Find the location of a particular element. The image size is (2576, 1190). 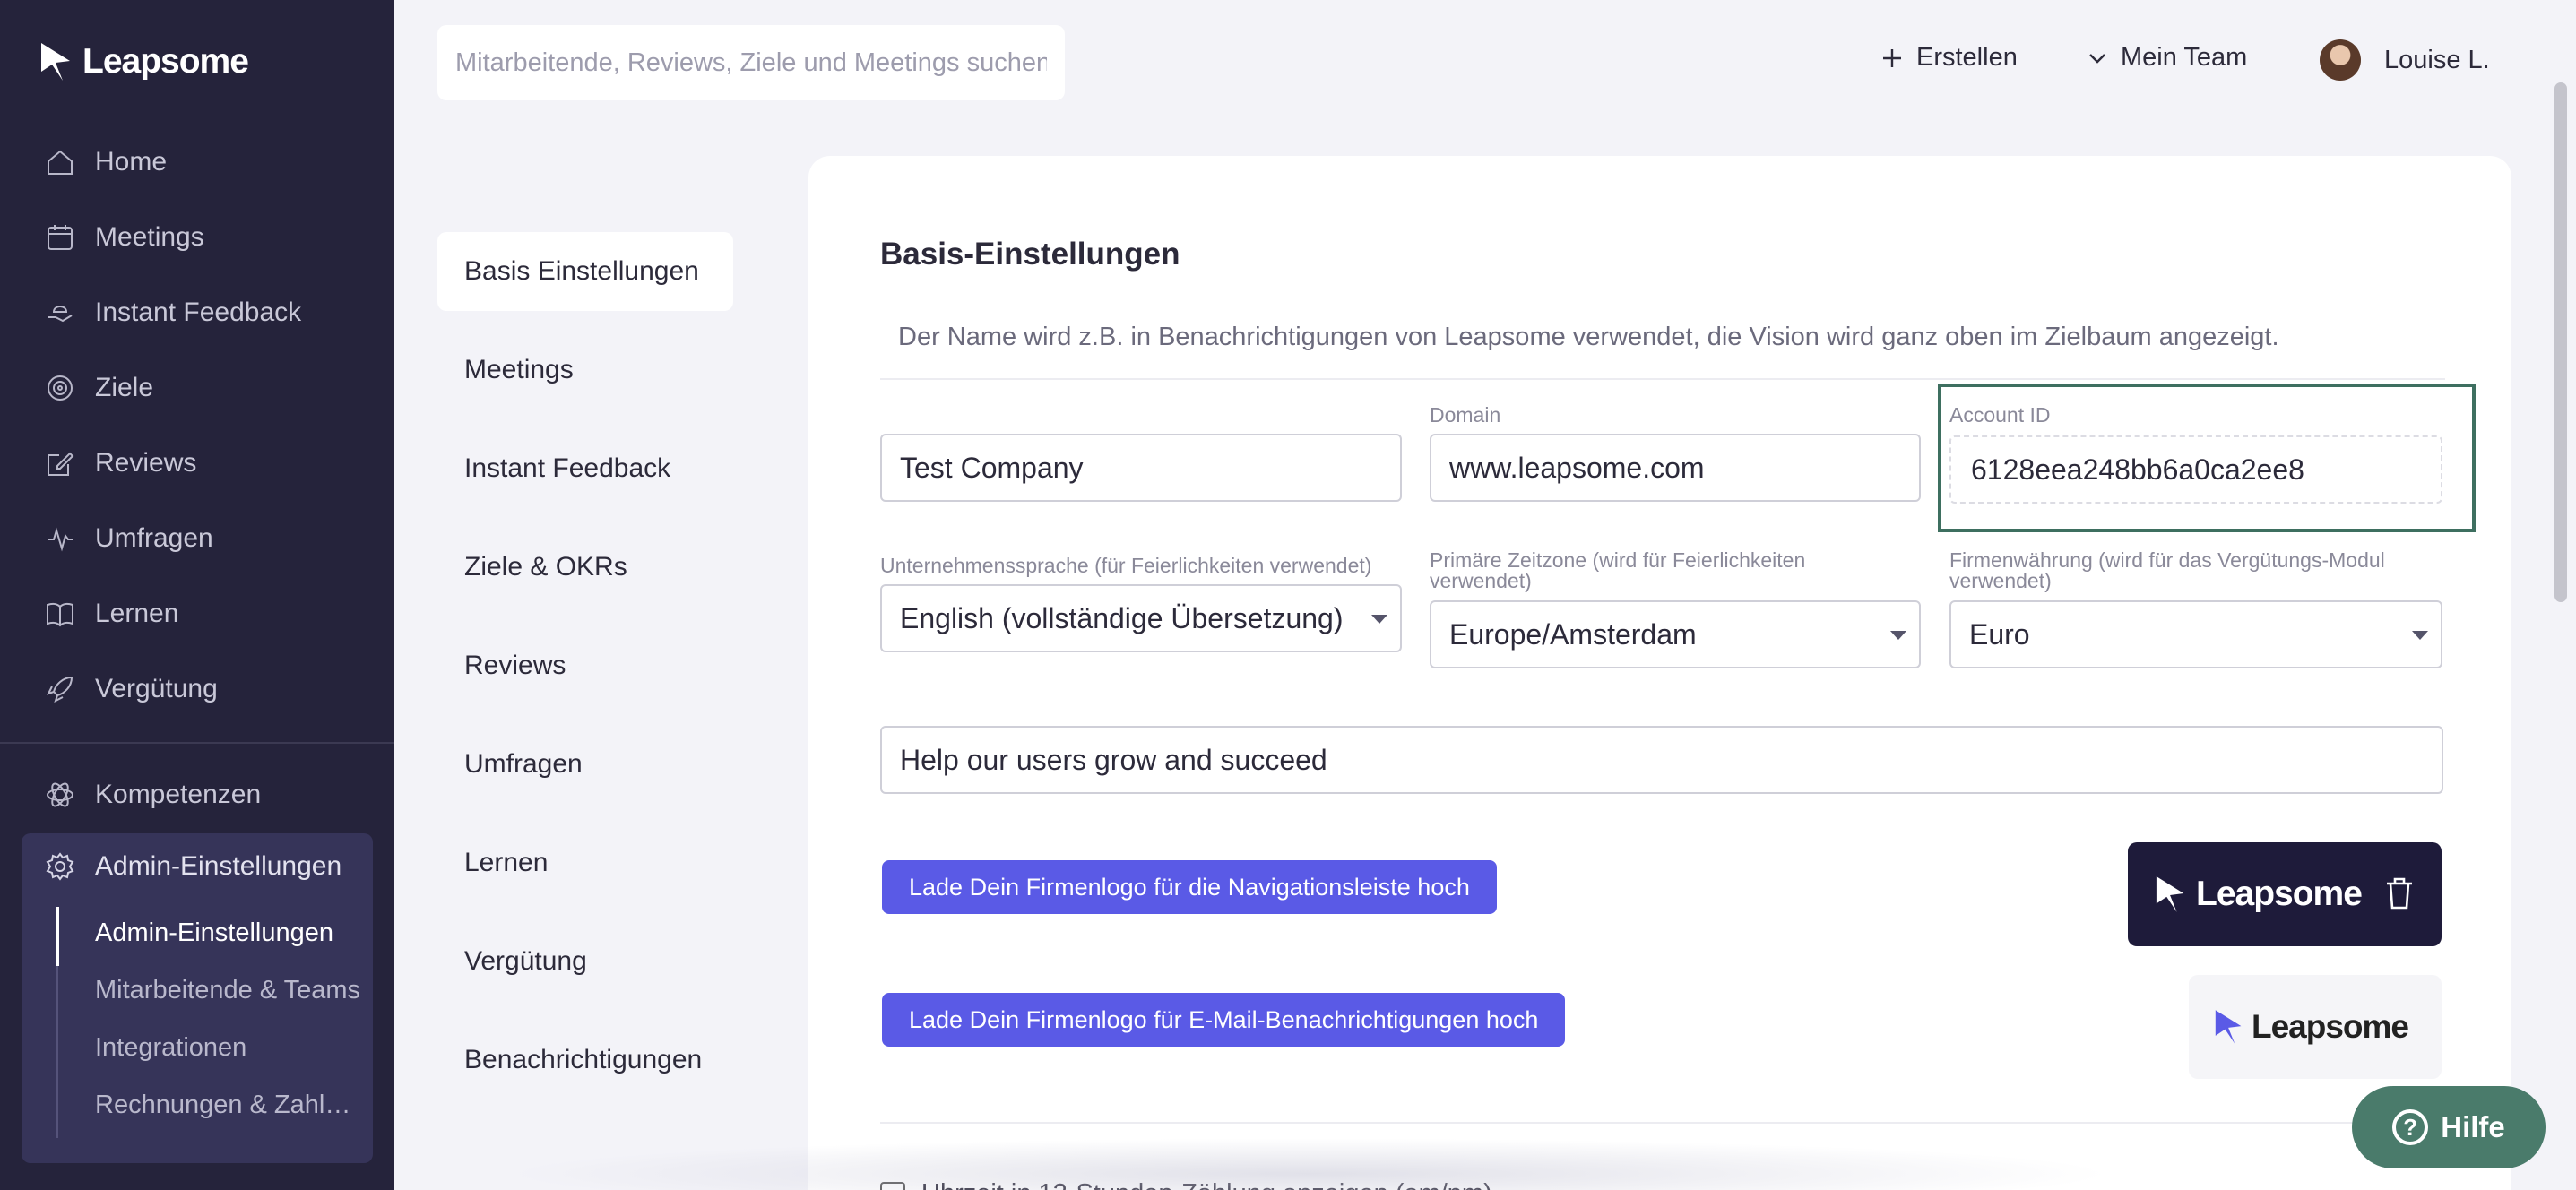

sidebar-item-umfragen: Umfragen is located at coordinates (129, 538).